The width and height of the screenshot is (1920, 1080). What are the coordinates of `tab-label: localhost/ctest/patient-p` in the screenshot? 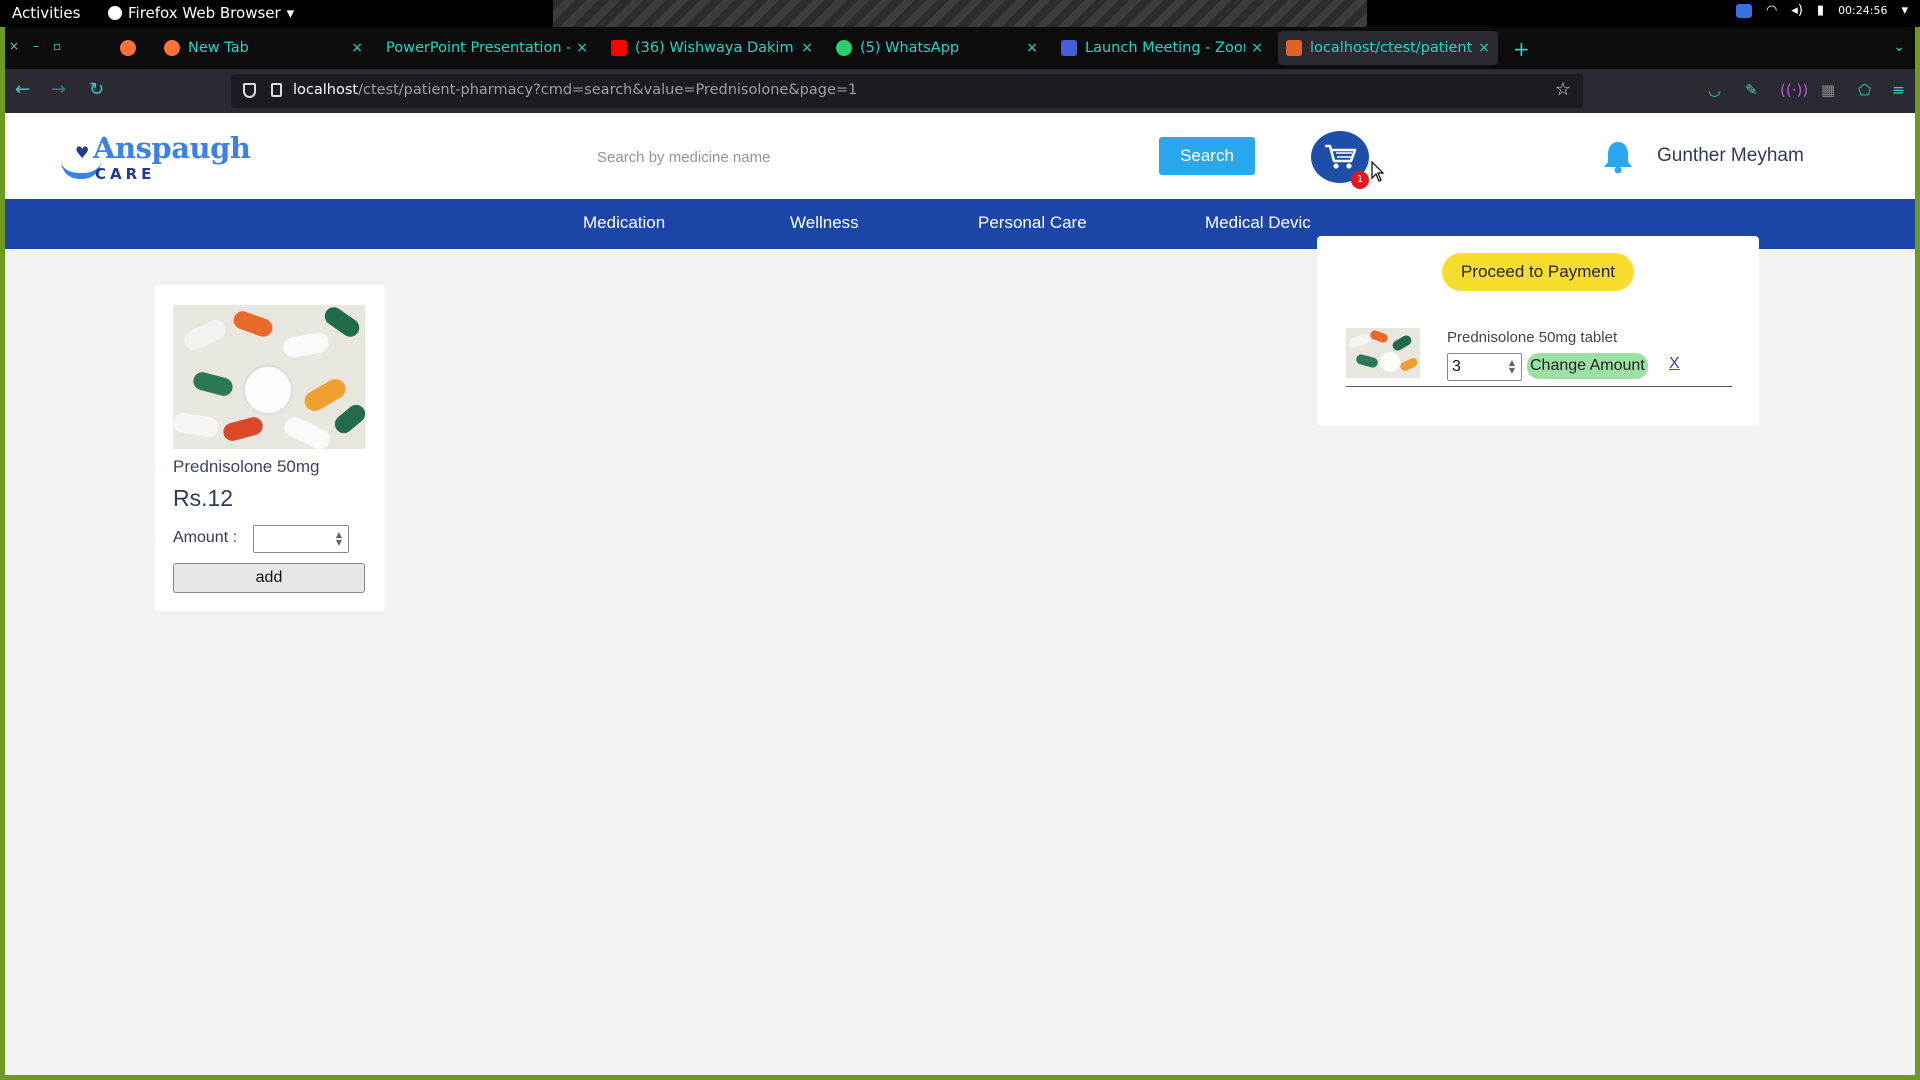 It's located at (1391, 48).